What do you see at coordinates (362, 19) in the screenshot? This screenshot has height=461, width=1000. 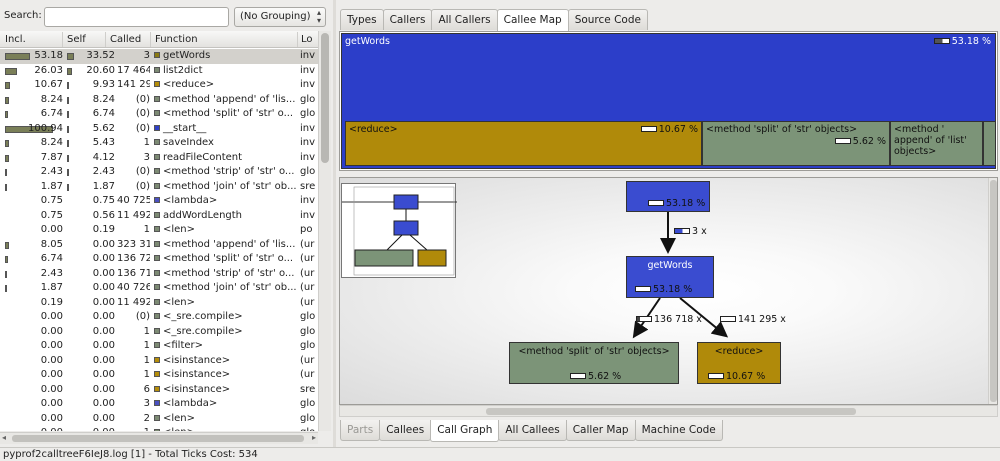 I see `tab-types: Types` at bounding box center [362, 19].